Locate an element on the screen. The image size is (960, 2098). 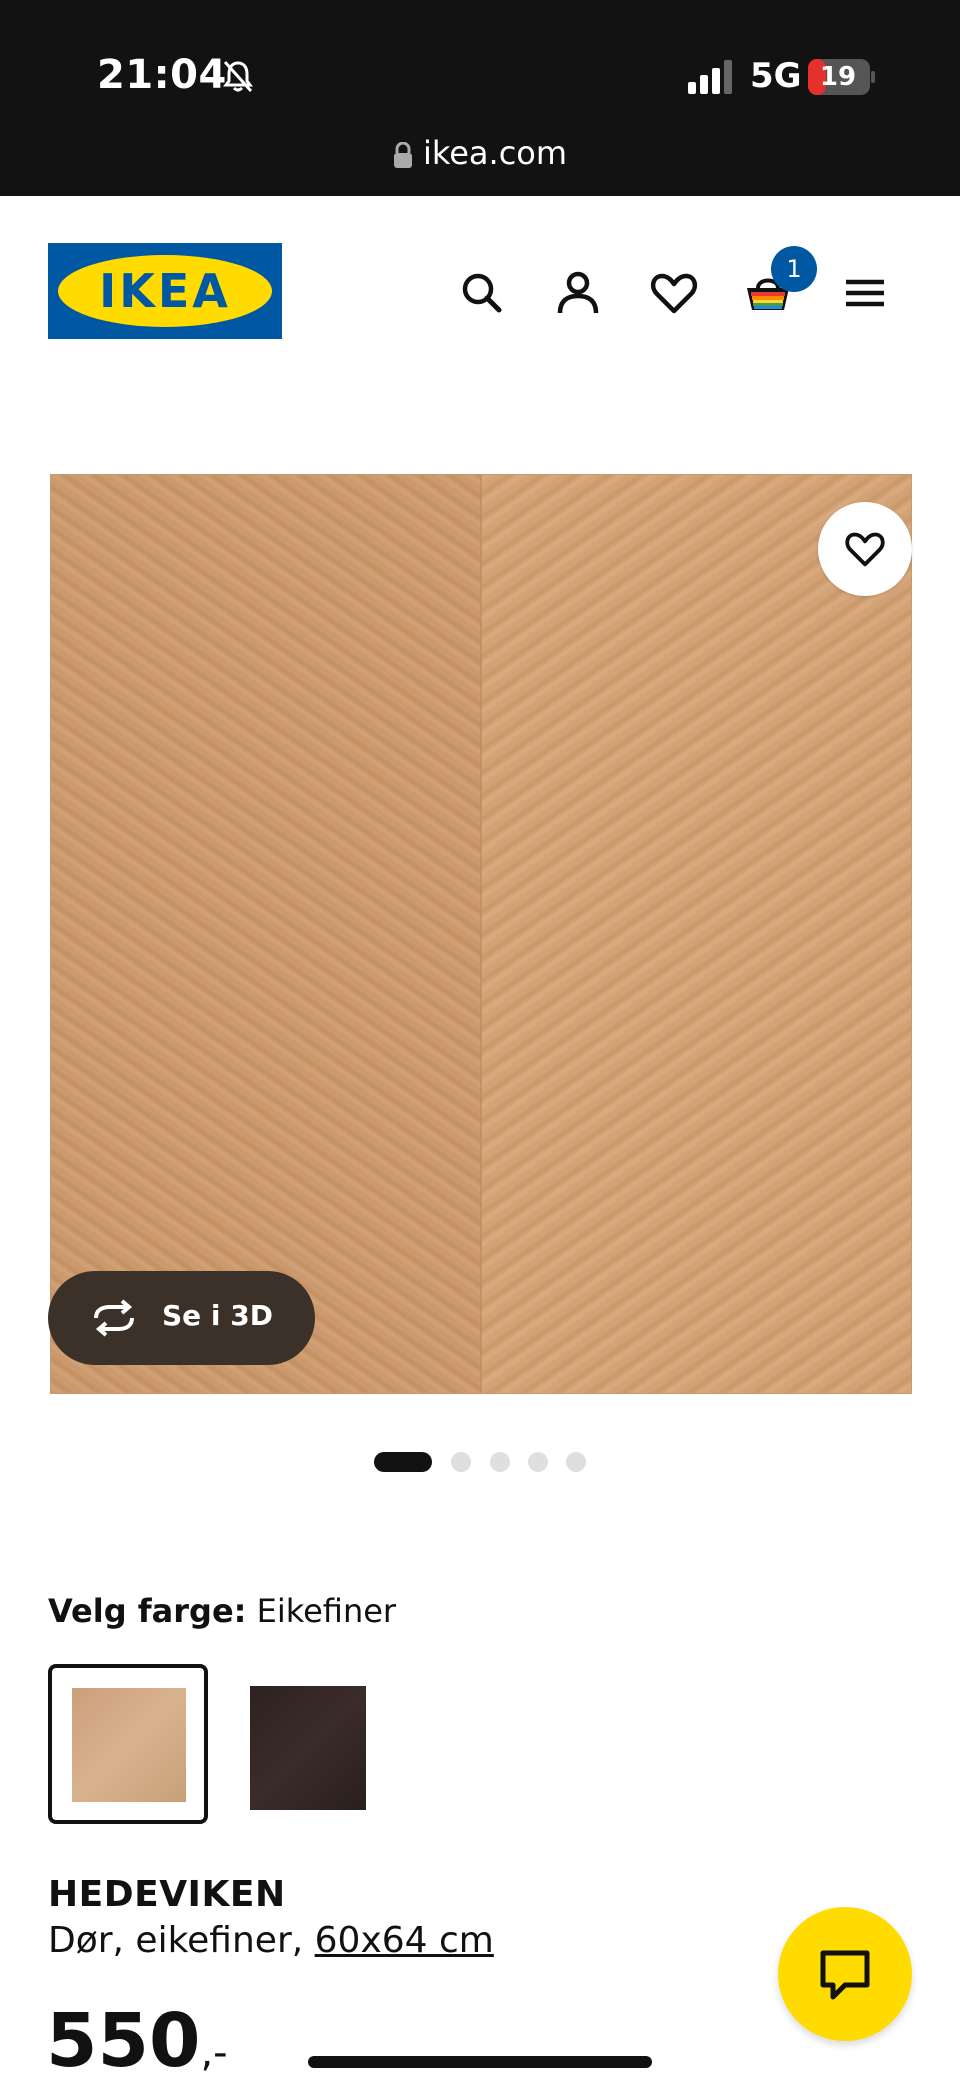
cart-count-badge: 1 is located at coordinates (794, 269).